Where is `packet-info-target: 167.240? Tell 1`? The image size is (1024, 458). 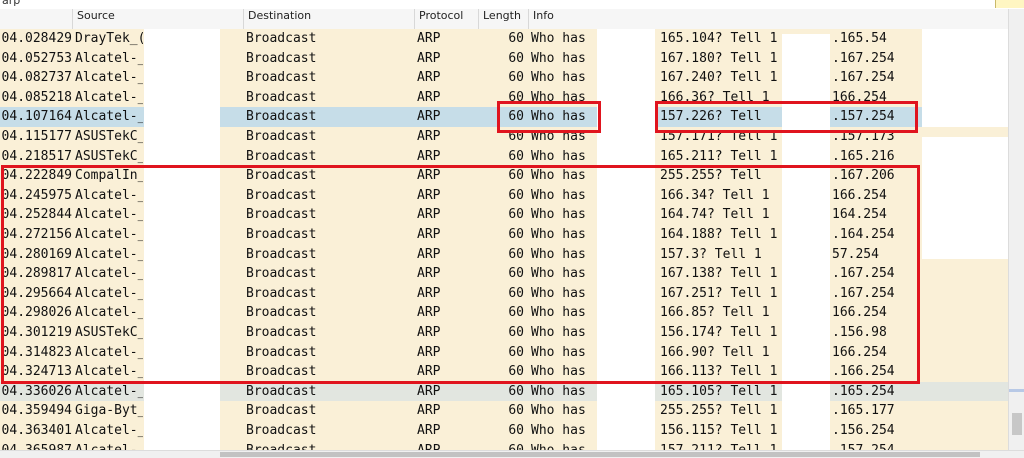 packet-info-target: 167.240? Tell 1 is located at coordinates (719, 78).